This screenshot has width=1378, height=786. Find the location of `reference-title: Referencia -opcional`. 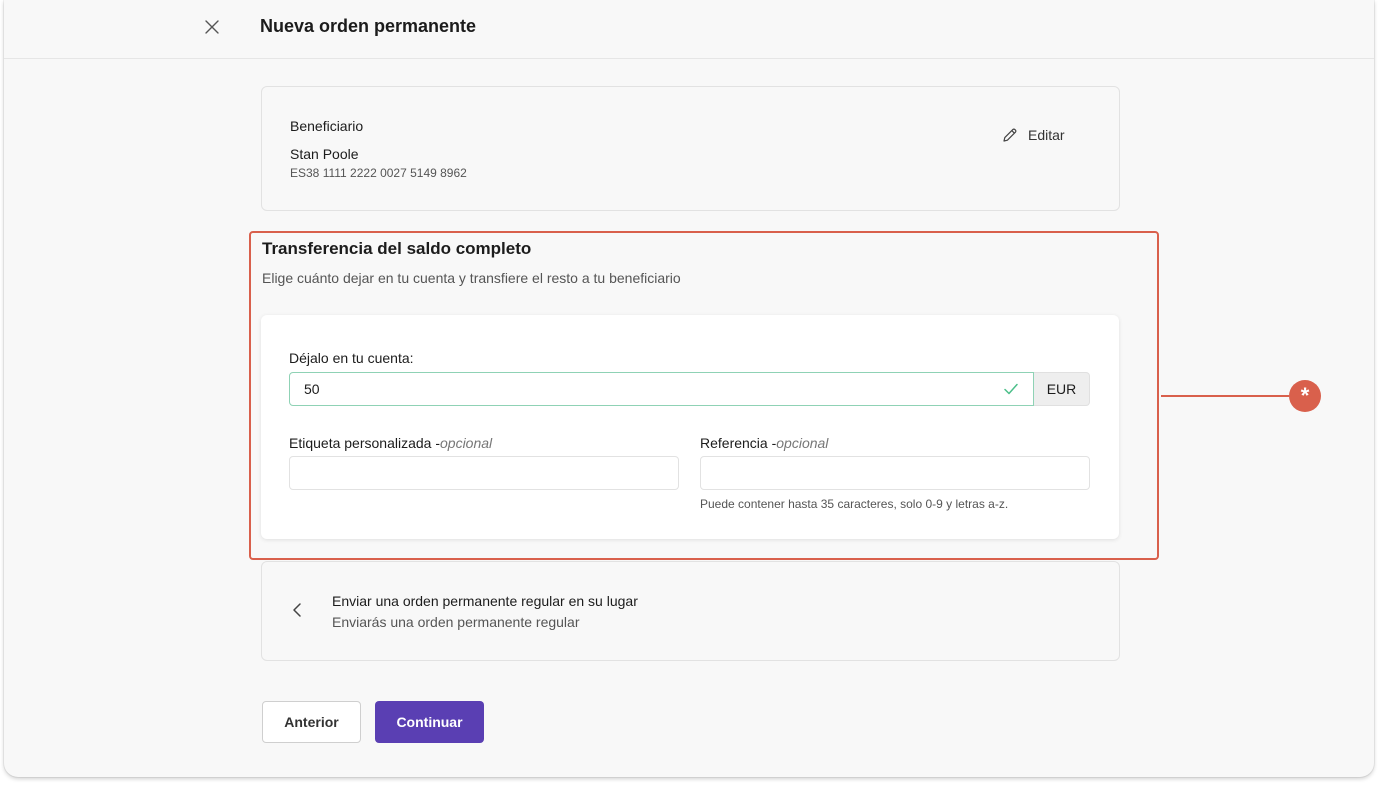

reference-title: Referencia -opcional is located at coordinates (764, 443).